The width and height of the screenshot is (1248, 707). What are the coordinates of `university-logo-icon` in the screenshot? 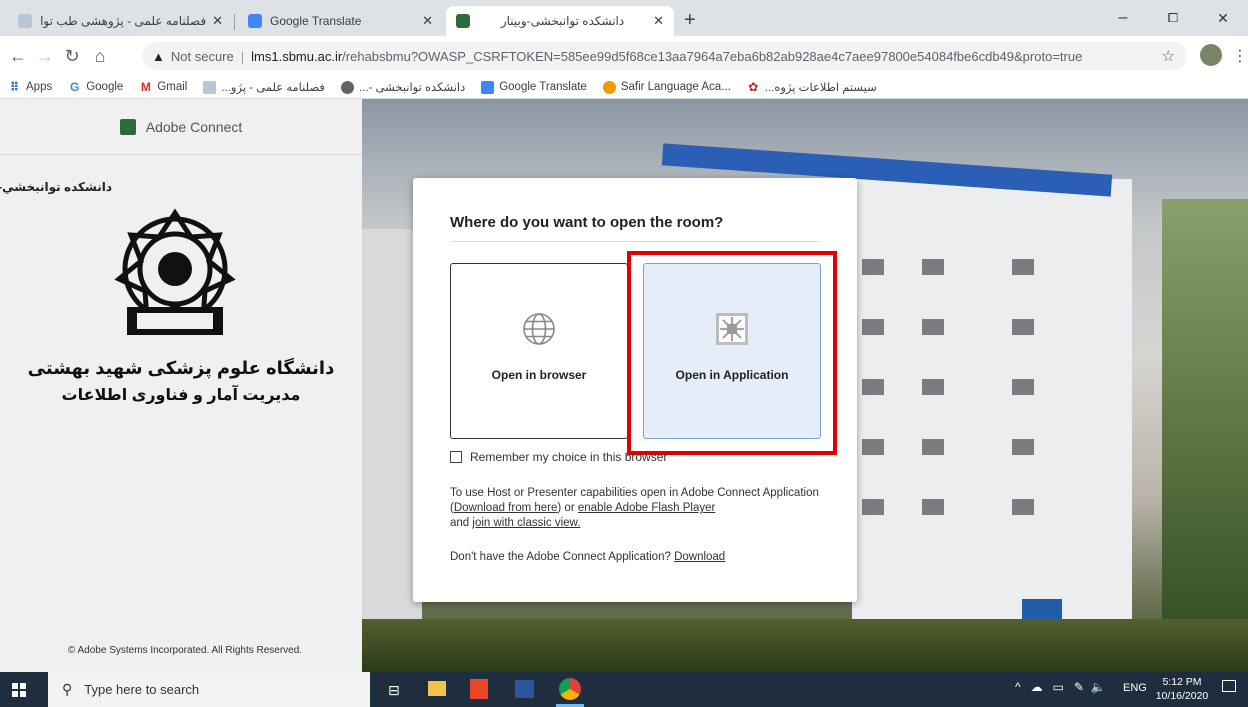 It's located at (175, 271).